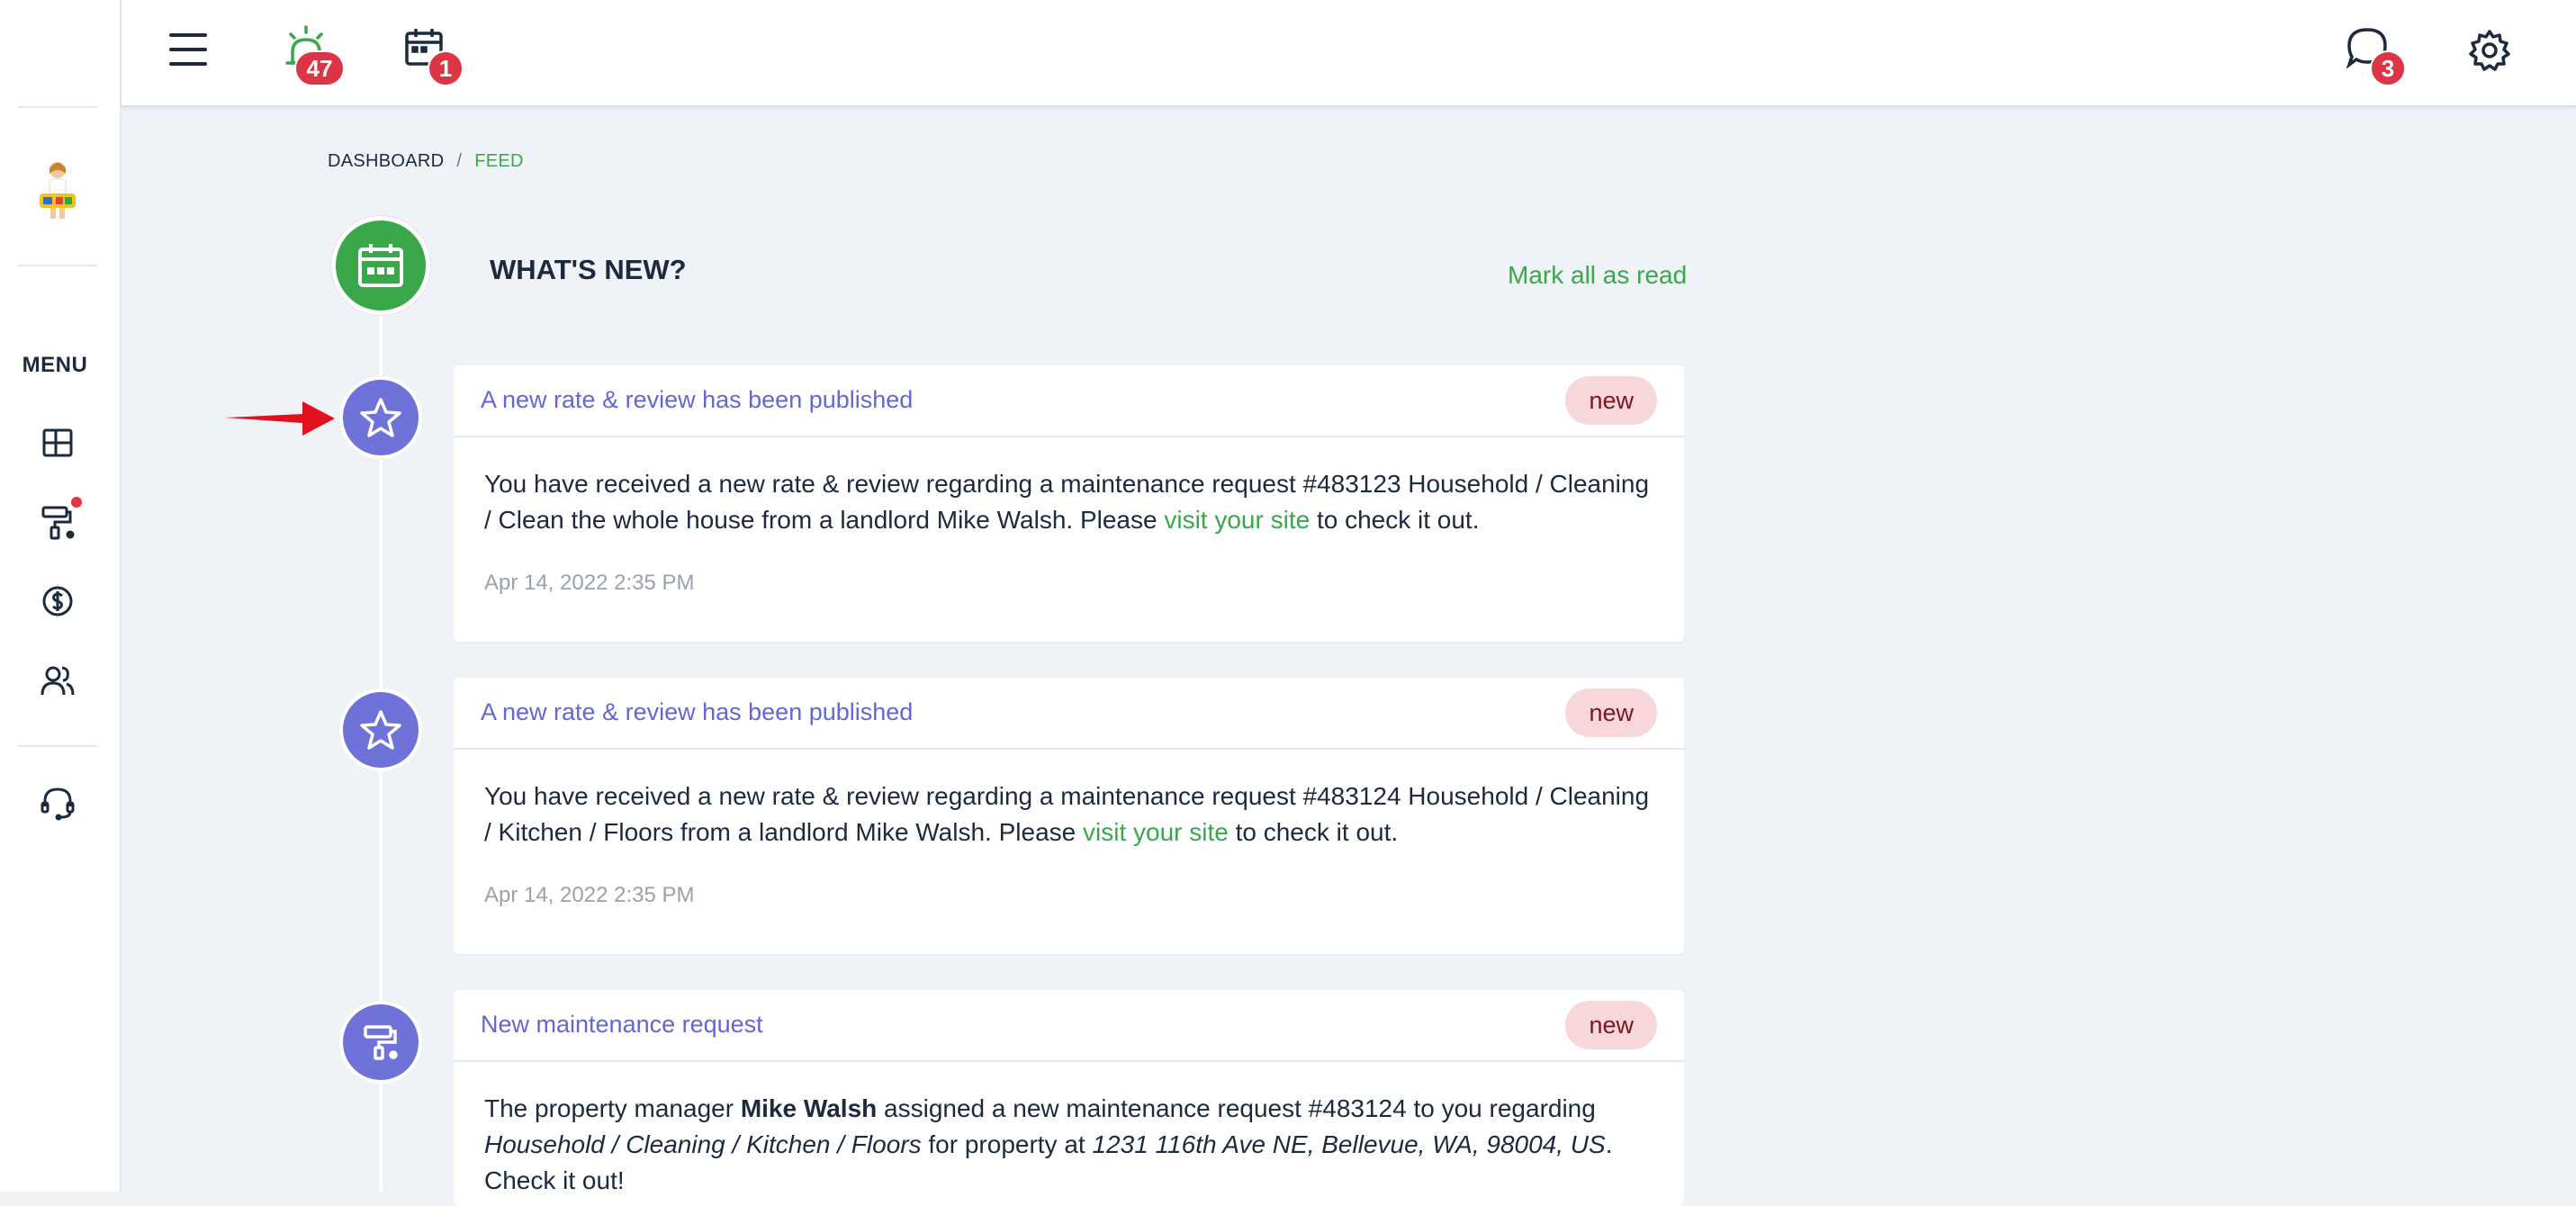 The image size is (2576, 1206). Describe the element at coordinates (76, 503) in the screenshot. I see `notification-dot` at that location.